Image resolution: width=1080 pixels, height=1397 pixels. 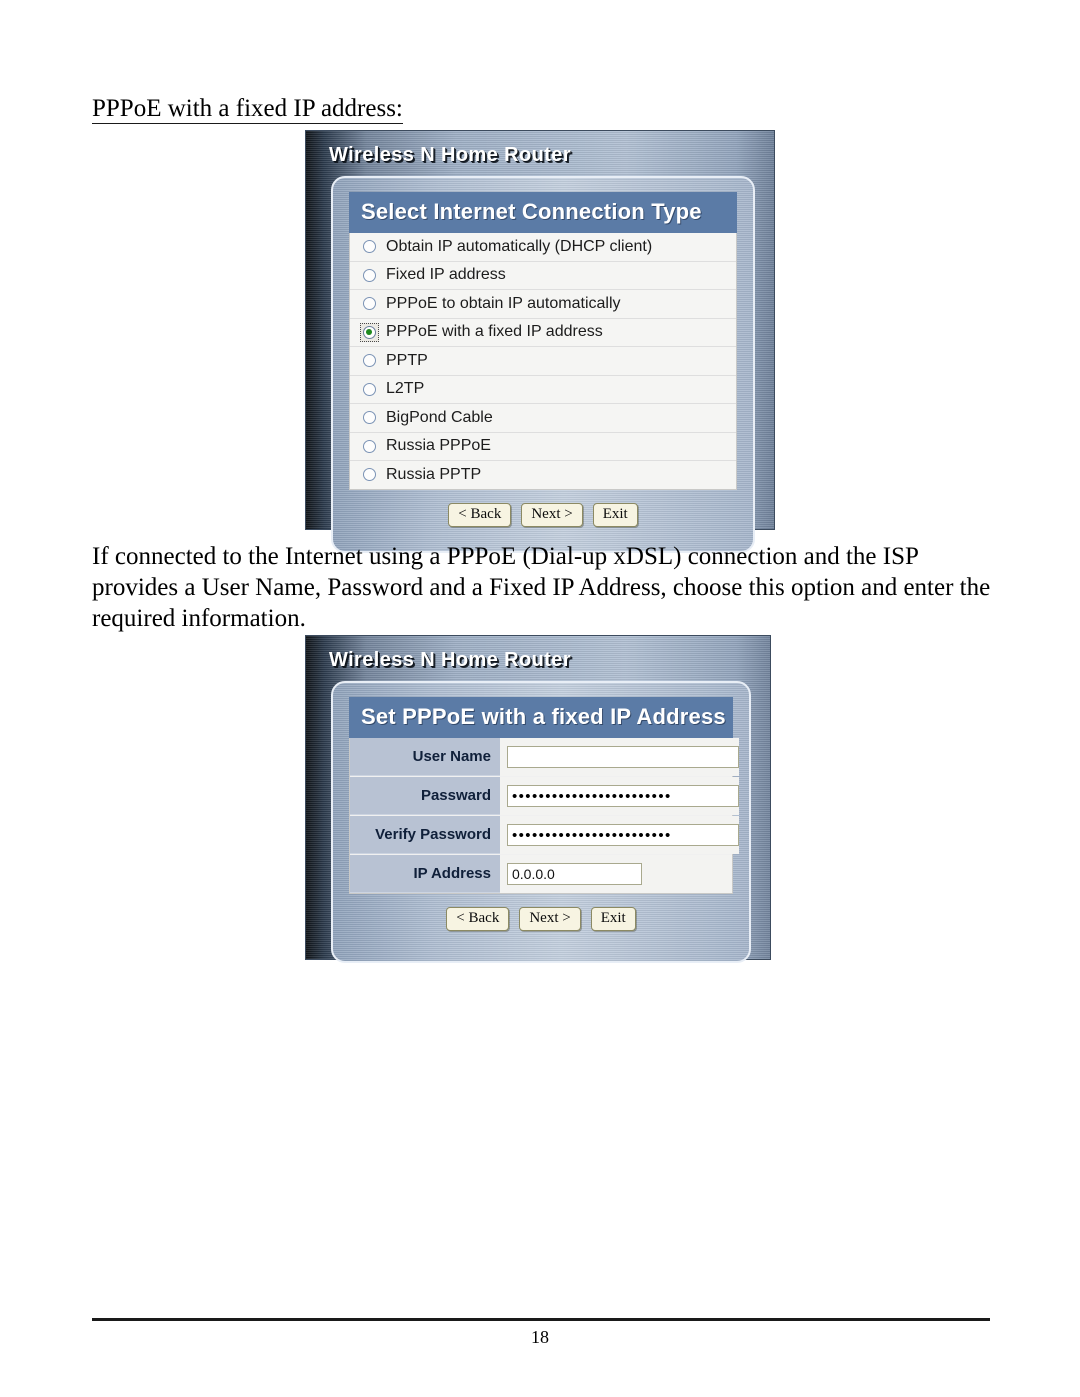 I want to click on radio-icon-bigpond-cable, so click(x=369, y=417).